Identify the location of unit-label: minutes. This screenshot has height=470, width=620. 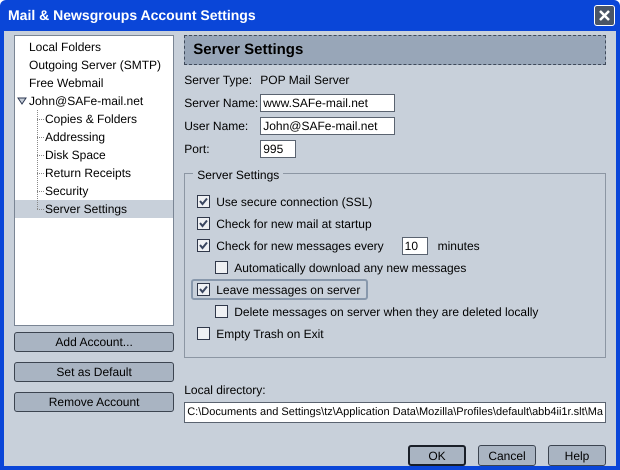
(459, 246).